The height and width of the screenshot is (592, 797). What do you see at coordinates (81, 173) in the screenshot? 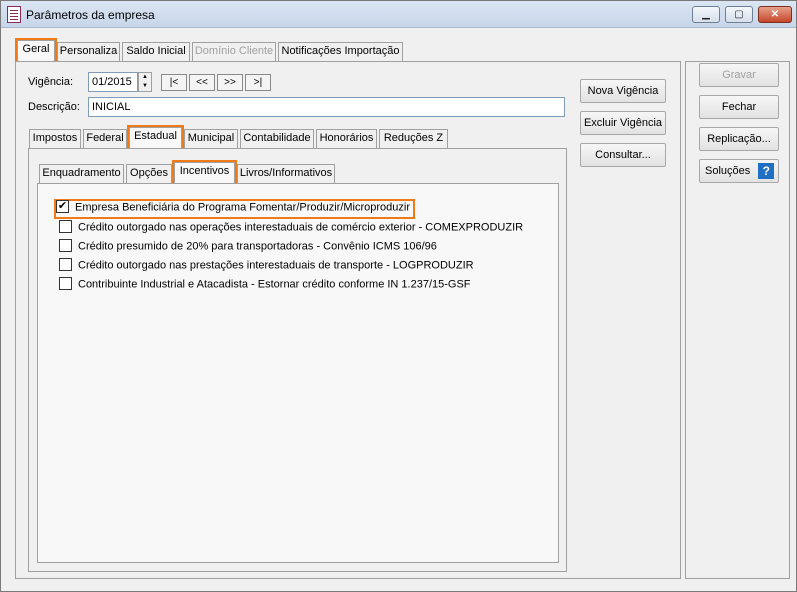
I see `tab-enquadramento: Enquadramento` at bounding box center [81, 173].